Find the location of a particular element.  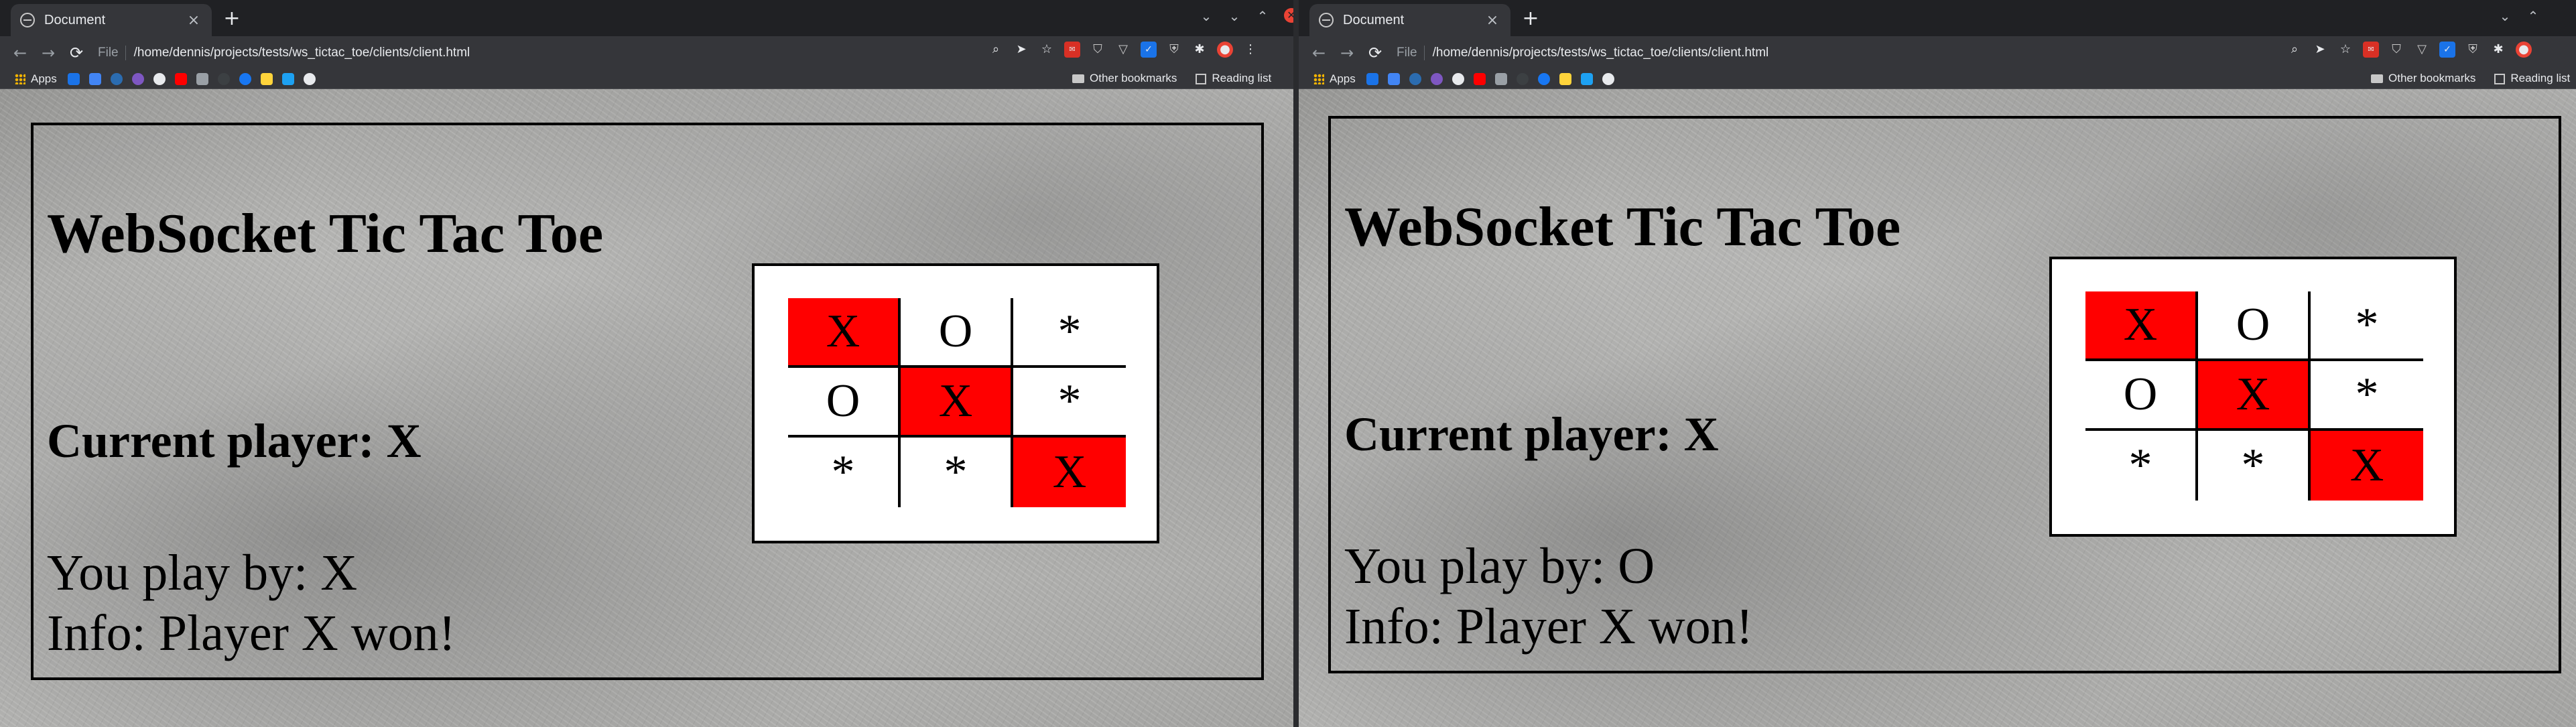

page-title: WebSocket Tic Tac Toe is located at coordinates (325, 233).